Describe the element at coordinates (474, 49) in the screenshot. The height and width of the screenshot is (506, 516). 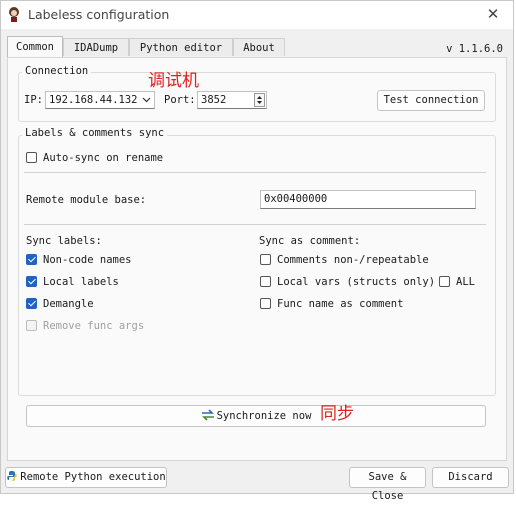
I see `version-label: v 1.1.6.0` at that location.